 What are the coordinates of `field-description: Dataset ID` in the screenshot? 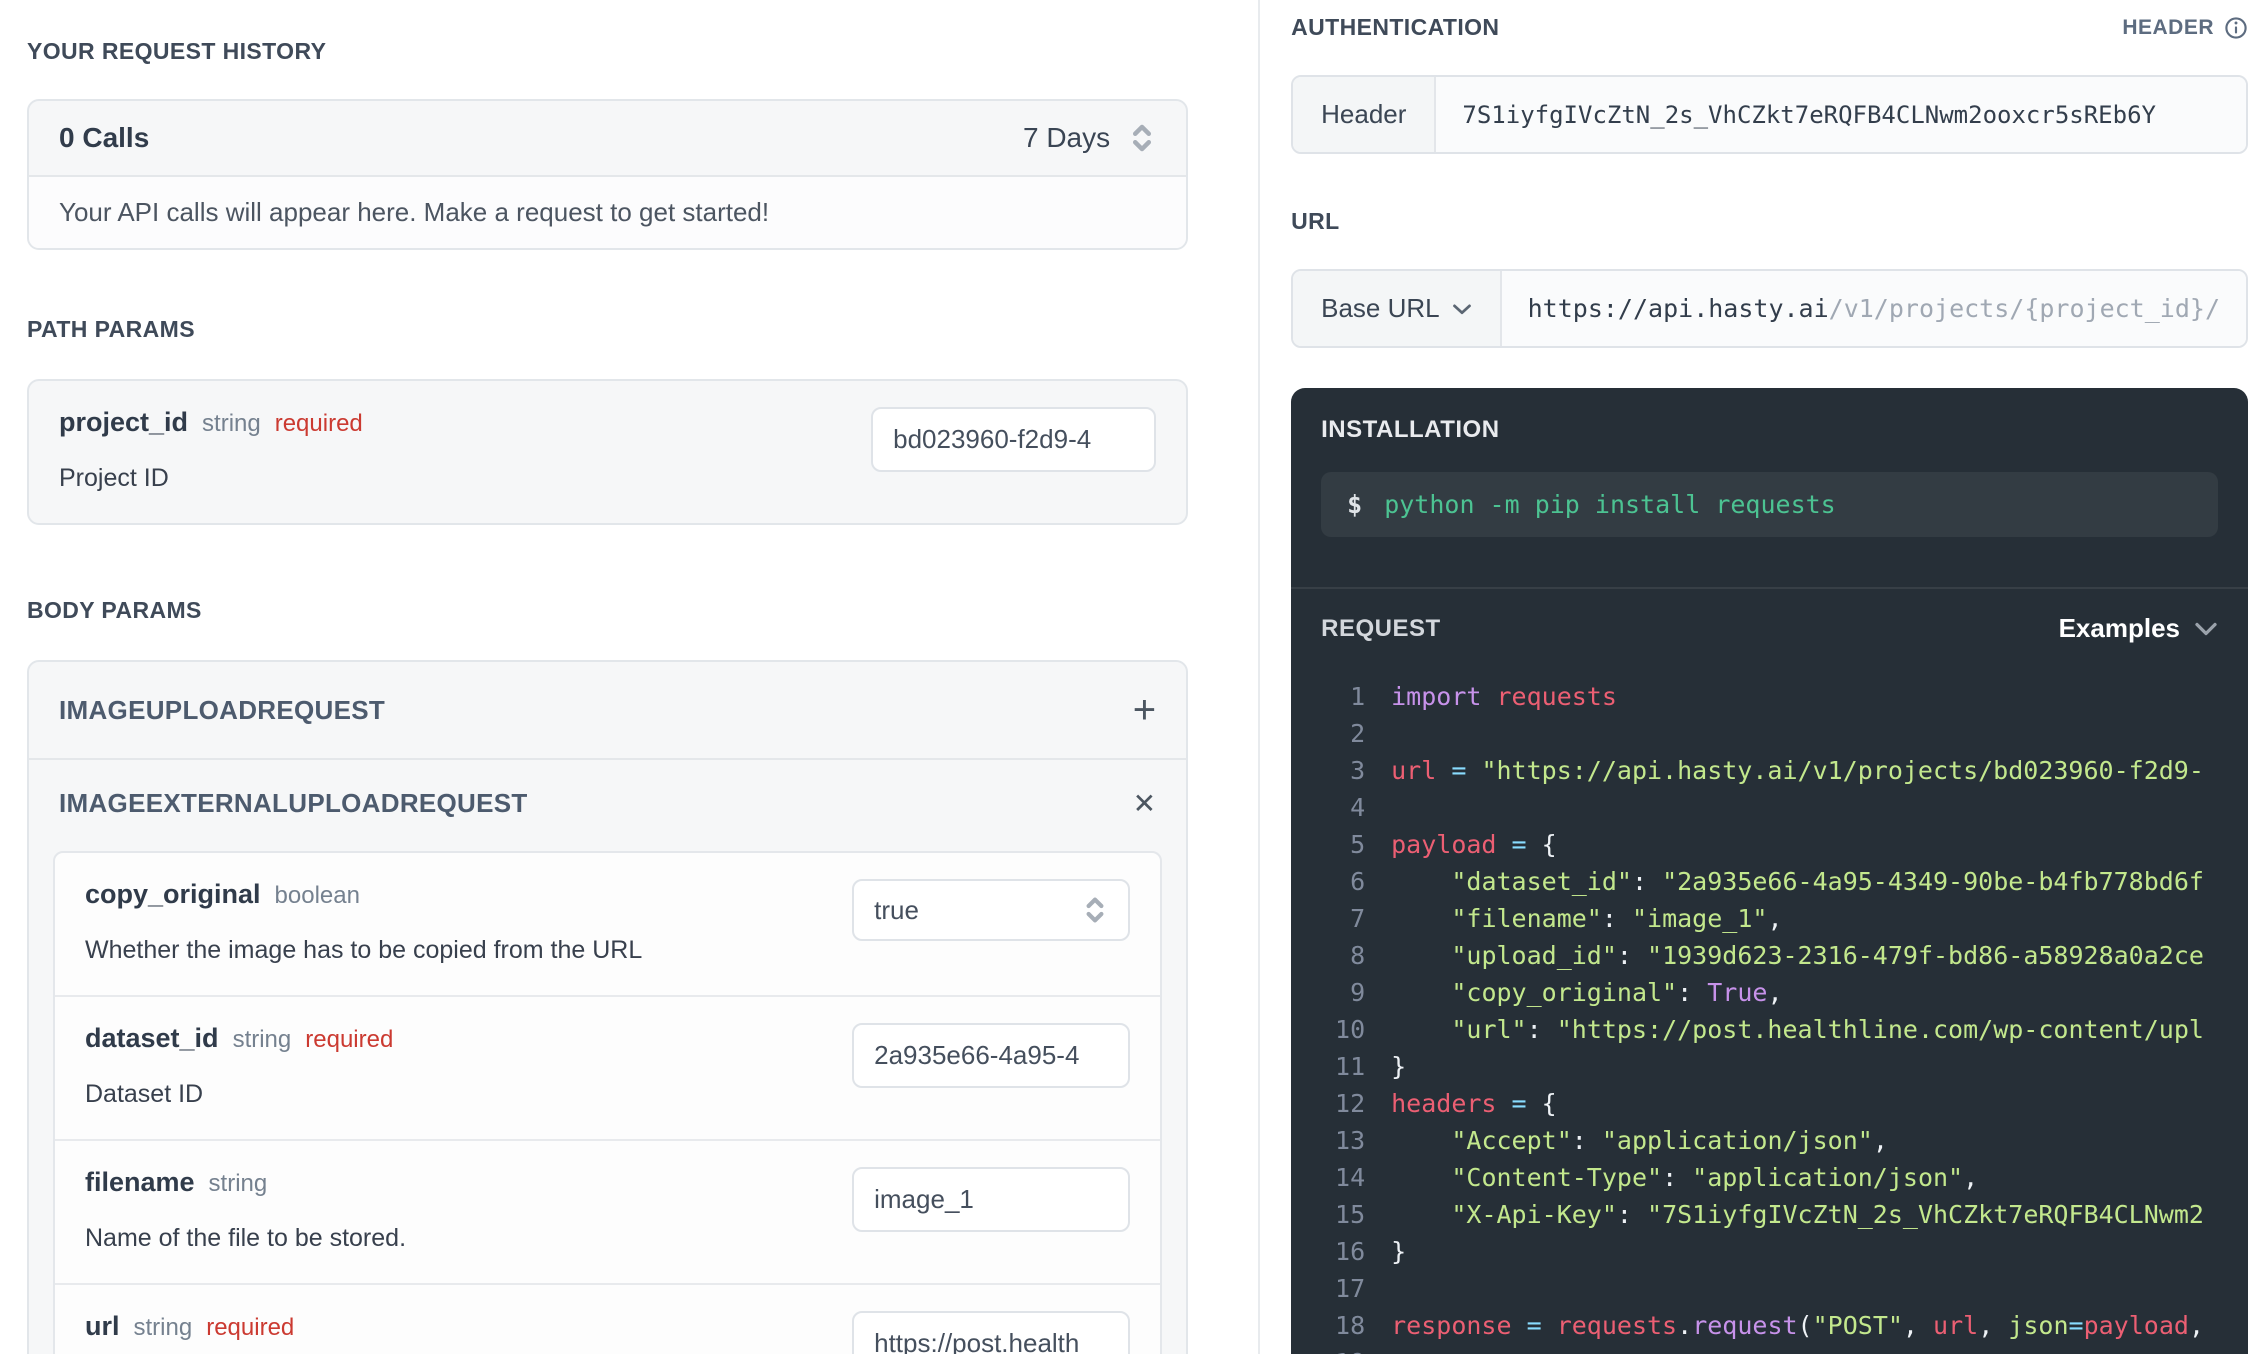 It's located at (144, 1094).